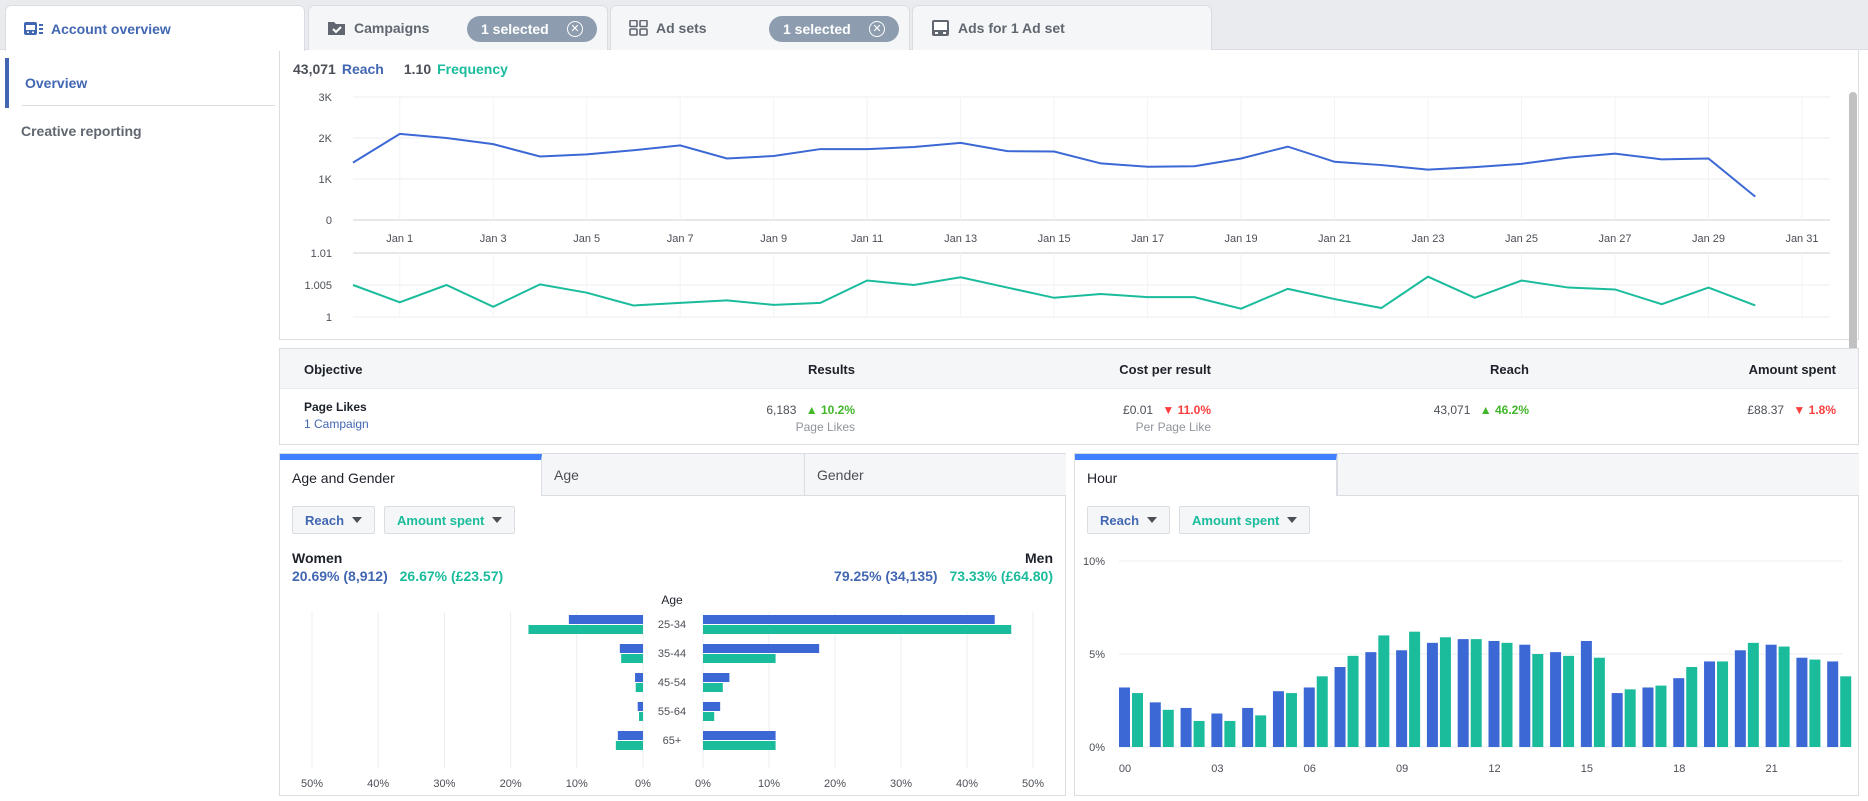 This screenshot has height=801, width=1868. I want to click on amount-spent-value: £88.37, so click(1766, 410).